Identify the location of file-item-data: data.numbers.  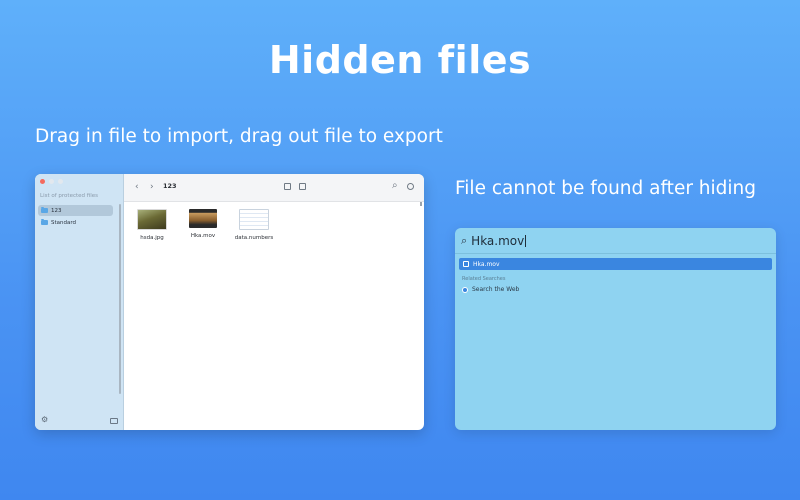
(254, 225).